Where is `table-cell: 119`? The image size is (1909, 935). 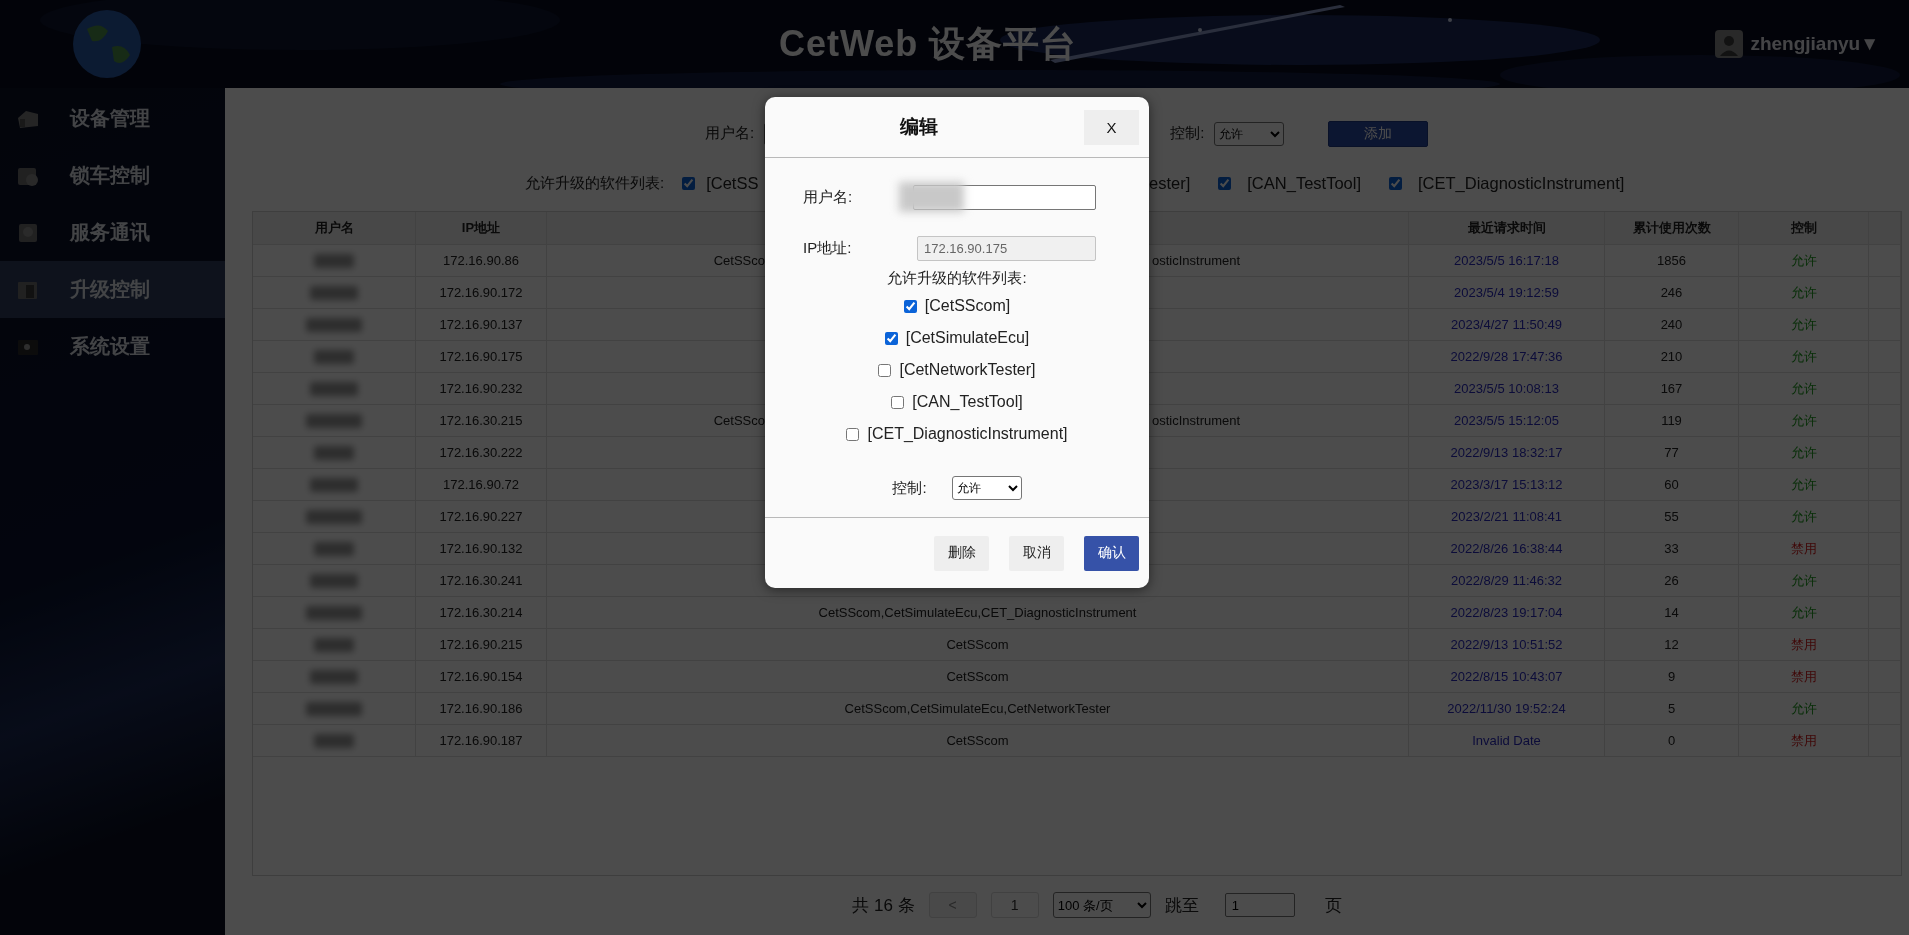 table-cell: 119 is located at coordinates (1671, 421).